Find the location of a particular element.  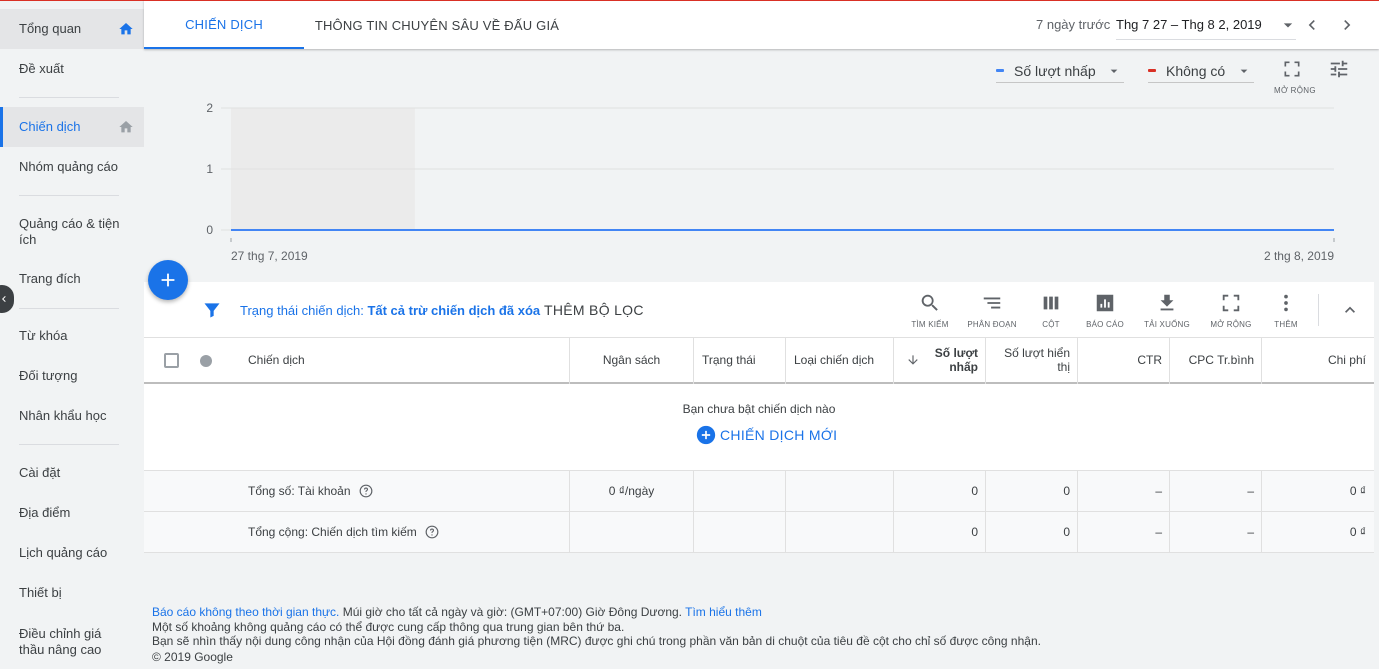

columns-tool-button: CỘT is located at coordinates (1051, 310).